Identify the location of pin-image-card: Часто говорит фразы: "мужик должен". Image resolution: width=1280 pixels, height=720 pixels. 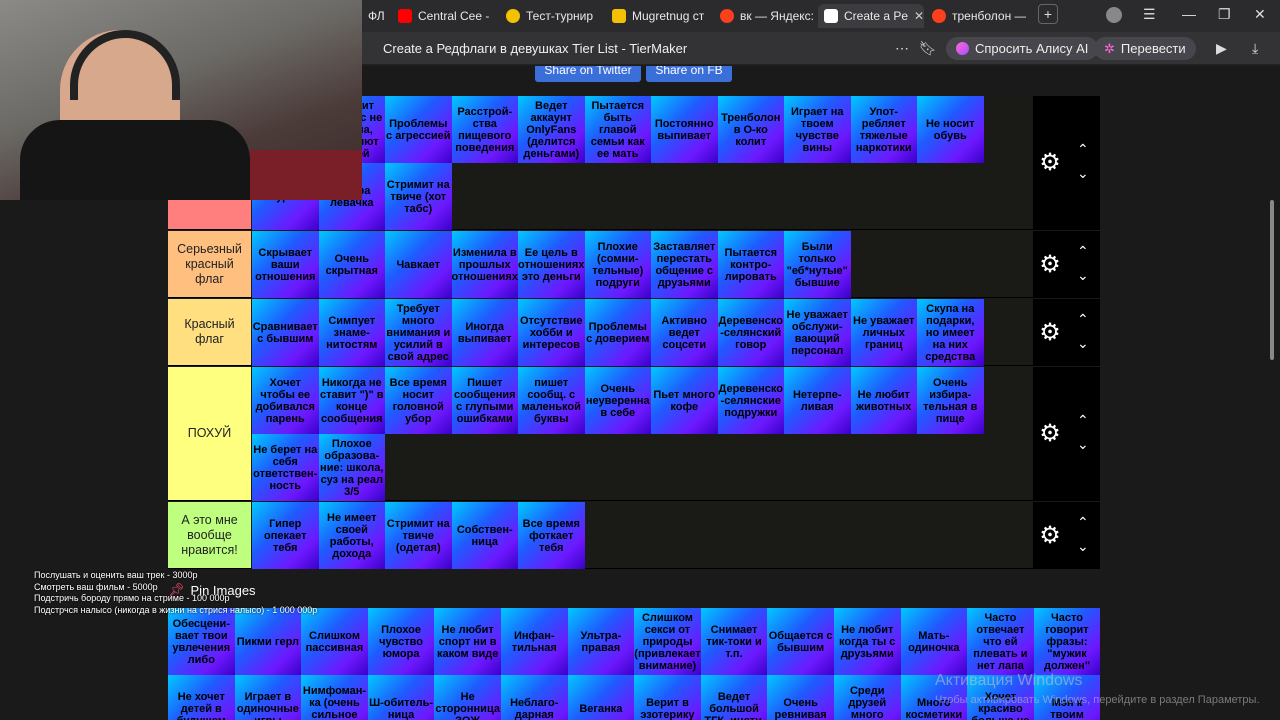
(1067, 641).